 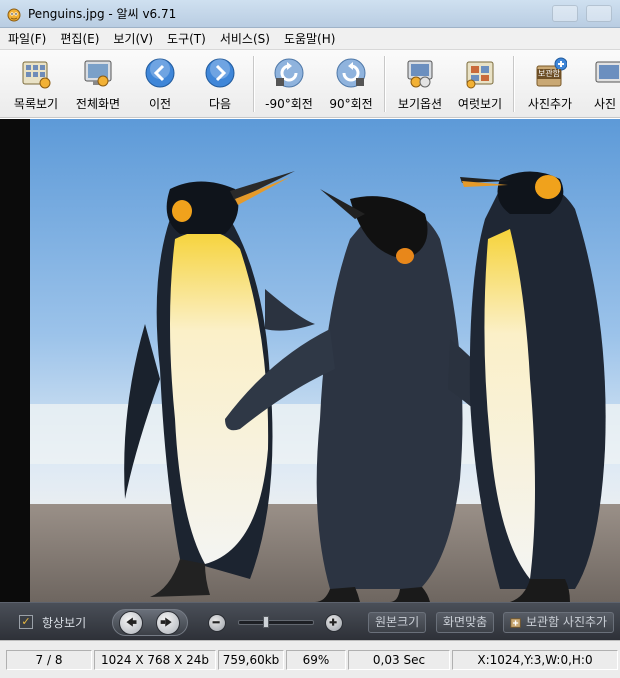 What do you see at coordinates (14, 14) in the screenshot?
I see `alsee-app-icon` at bounding box center [14, 14].